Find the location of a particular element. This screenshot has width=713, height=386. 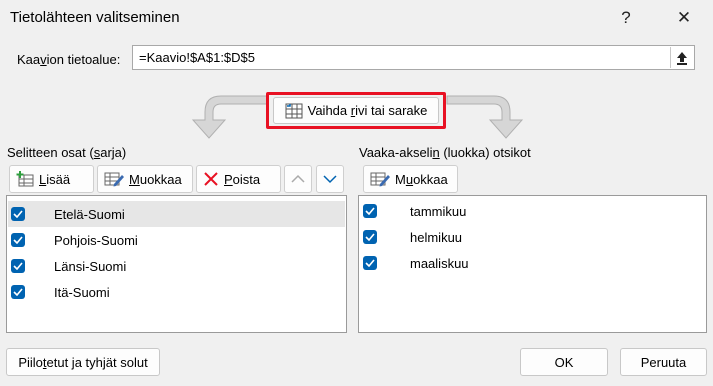

list-item: Etelä-Suomi is located at coordinates (176, 214).